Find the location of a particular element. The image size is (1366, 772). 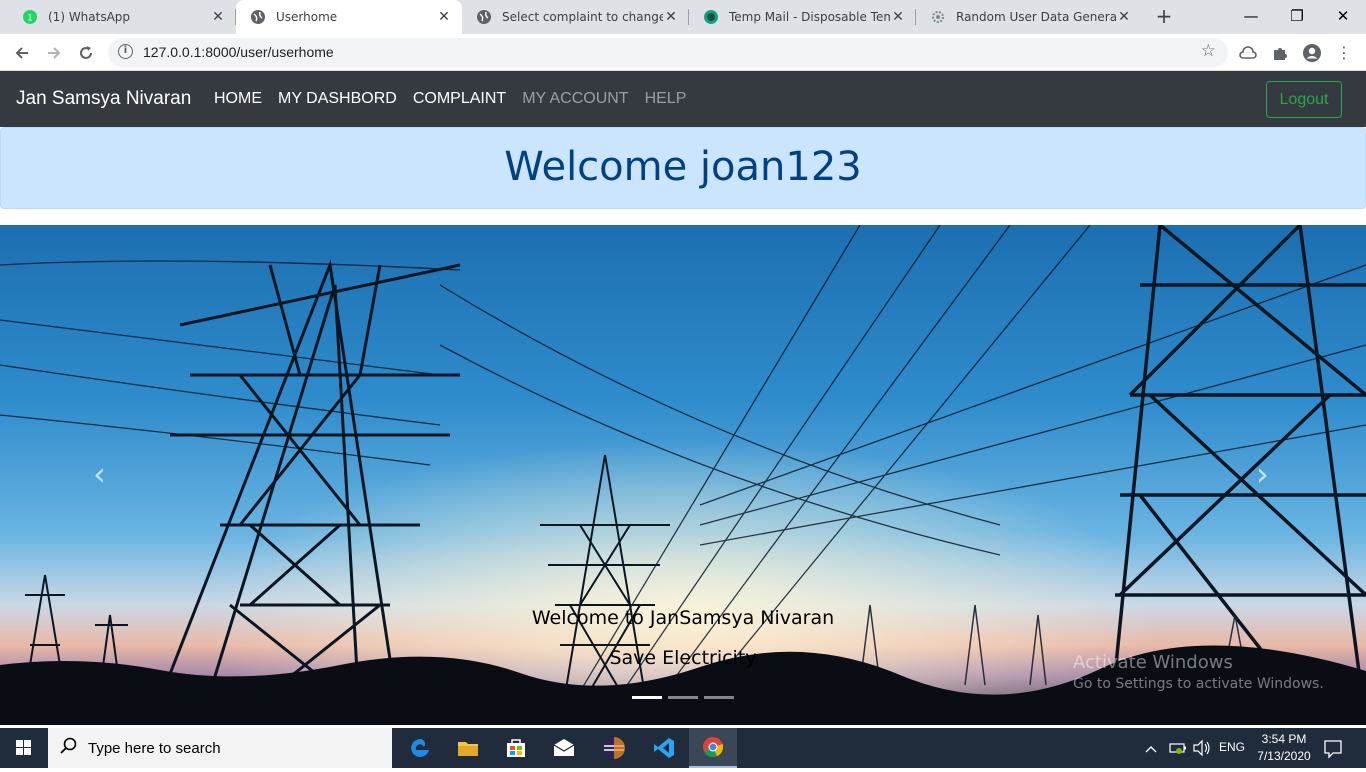

carousel-indicators is located at coordinates (686, 697).